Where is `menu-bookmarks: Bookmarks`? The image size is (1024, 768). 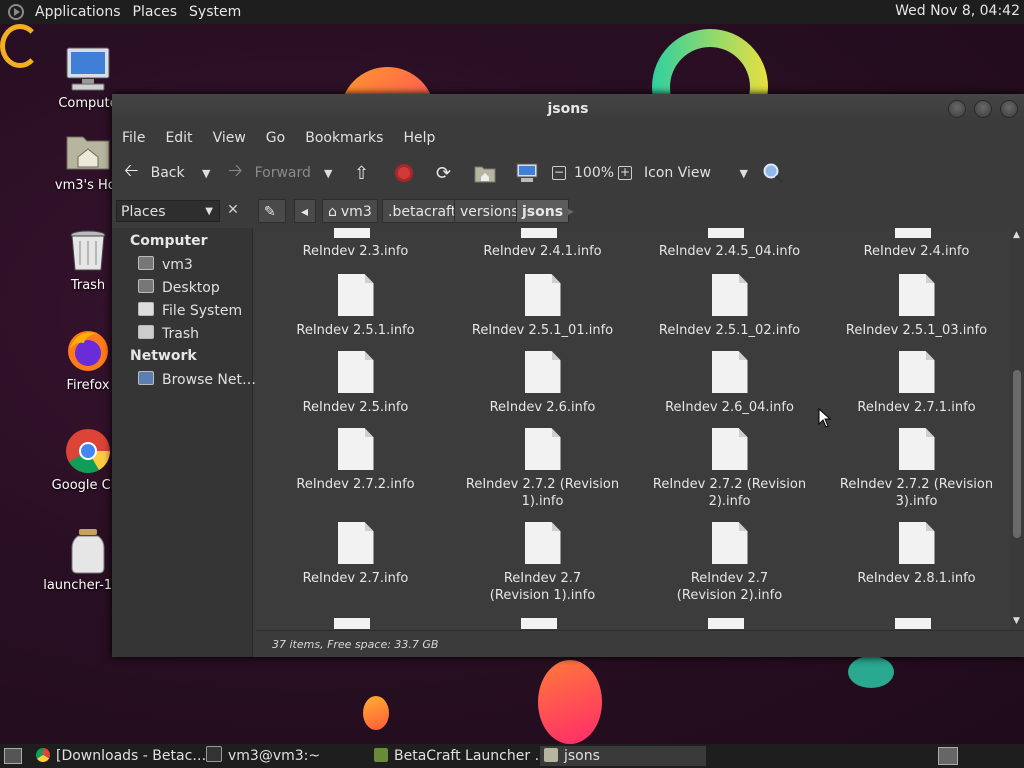
menu-bookmarks: Bookmarks is located at coordinates (344, 138).